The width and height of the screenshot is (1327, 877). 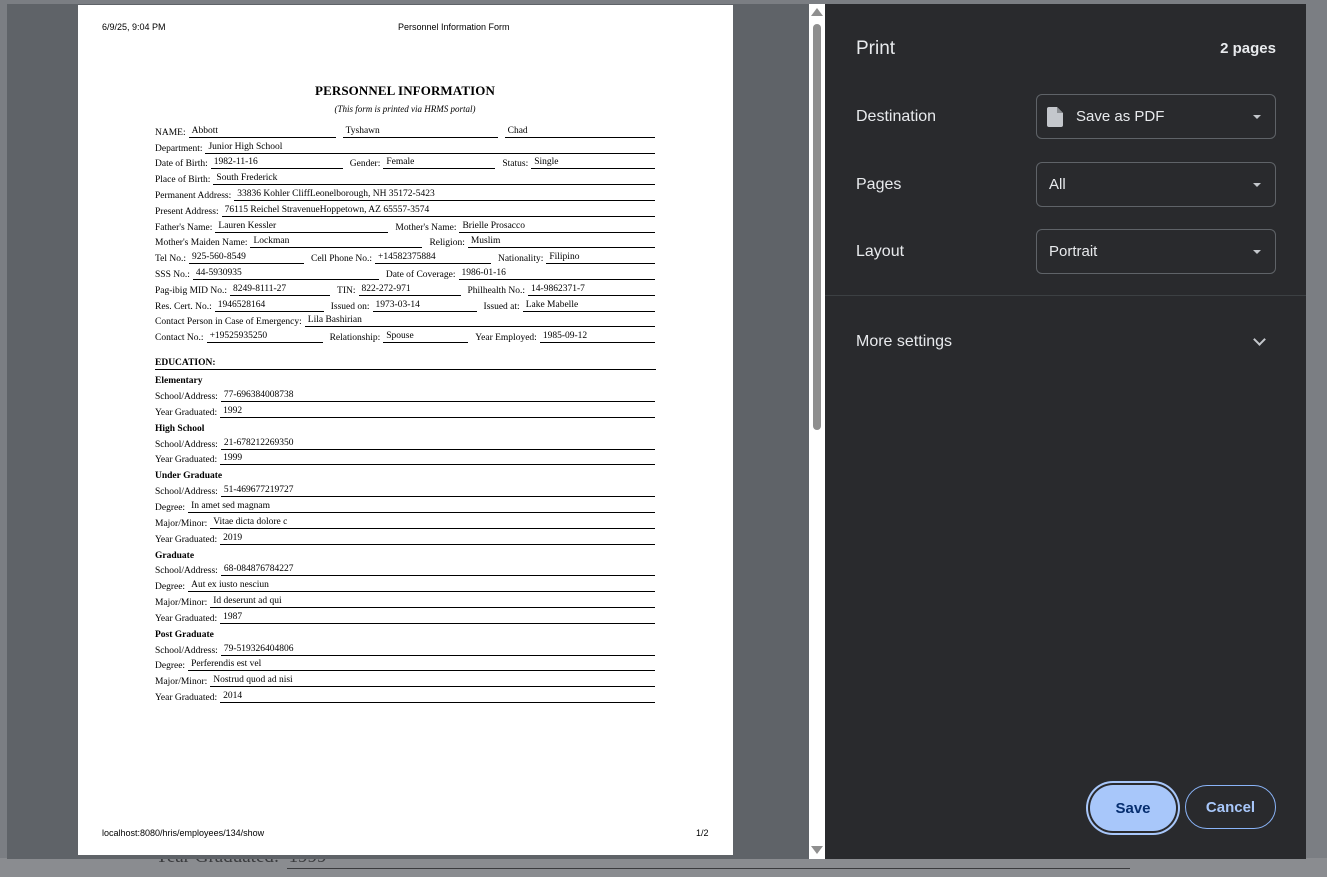 What do you see at coordinates (1156, 184) in the screenshot?
I see `pages-select: All` at bounding box center [1156, 184].